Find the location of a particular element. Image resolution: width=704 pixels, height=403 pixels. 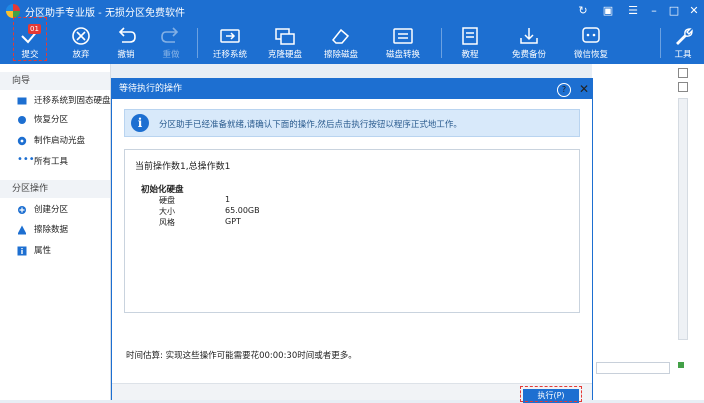

minimize-icon: – is located at coordinates (654, 11).